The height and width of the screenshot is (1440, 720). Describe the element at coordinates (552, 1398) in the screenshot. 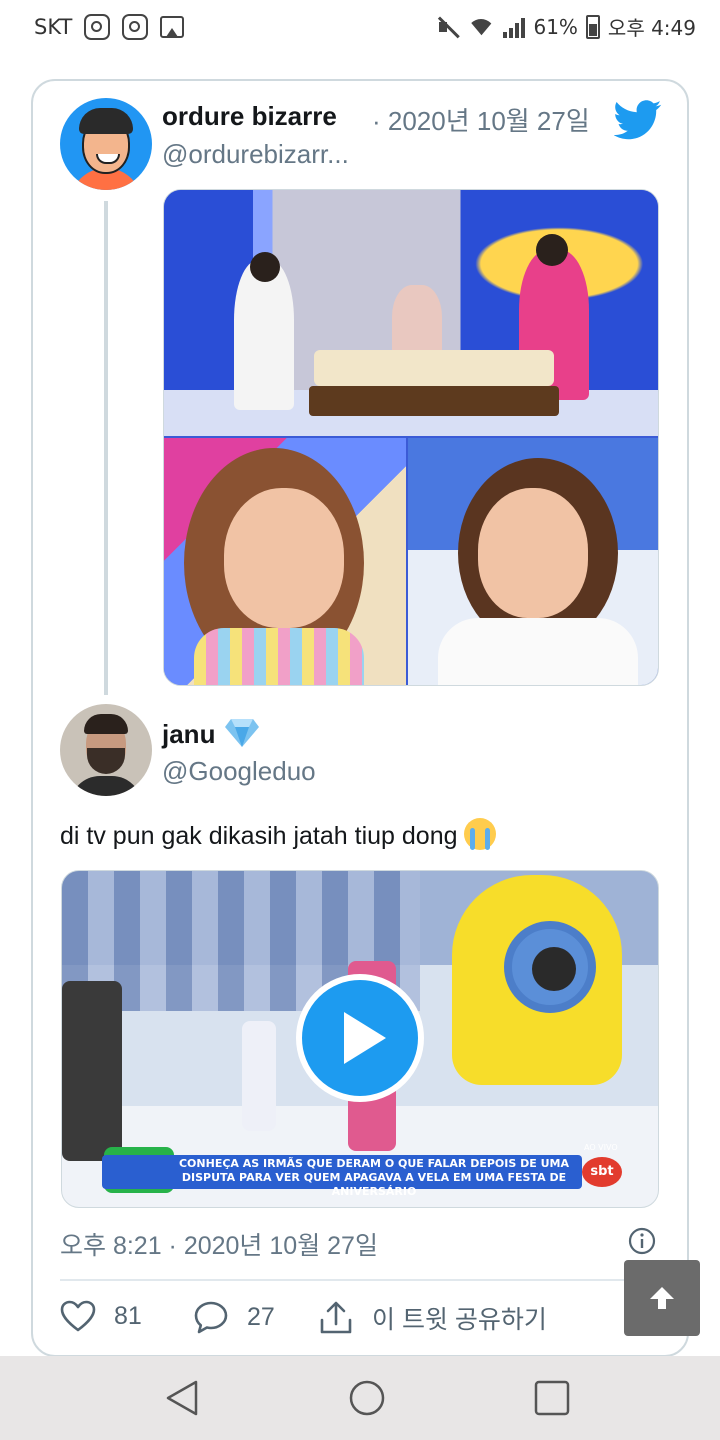

I see `nav-recents-icon` at that location.